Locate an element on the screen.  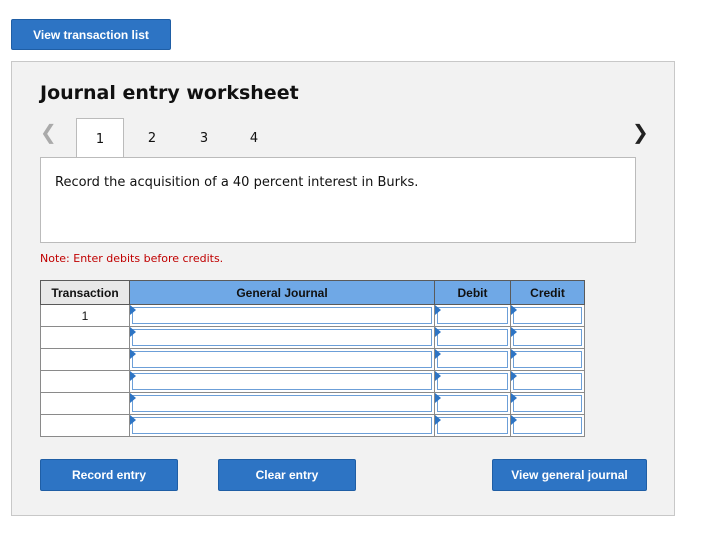
view-transaction-list-button: View transaction list is located at coordinates (91, 34).